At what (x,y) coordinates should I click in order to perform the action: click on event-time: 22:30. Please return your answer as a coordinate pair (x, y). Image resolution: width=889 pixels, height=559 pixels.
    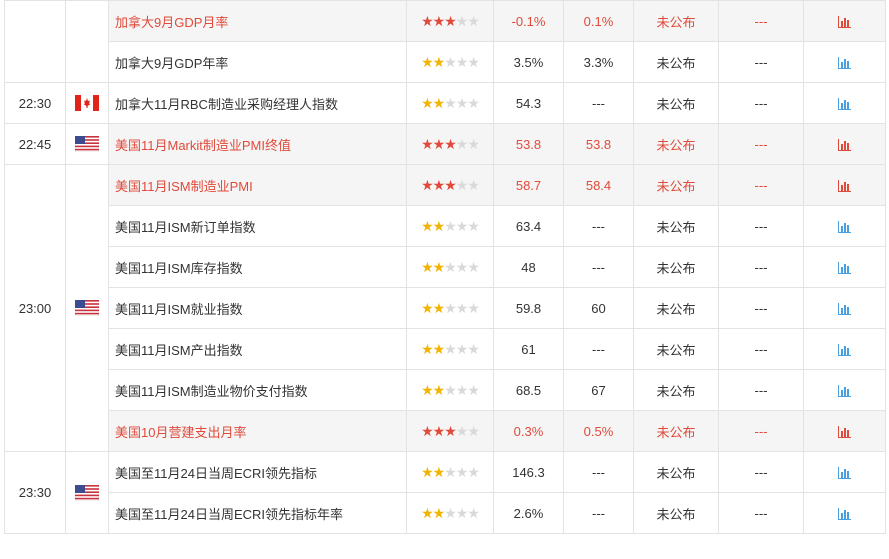
    Looking at the image, I should click on (35, 103).